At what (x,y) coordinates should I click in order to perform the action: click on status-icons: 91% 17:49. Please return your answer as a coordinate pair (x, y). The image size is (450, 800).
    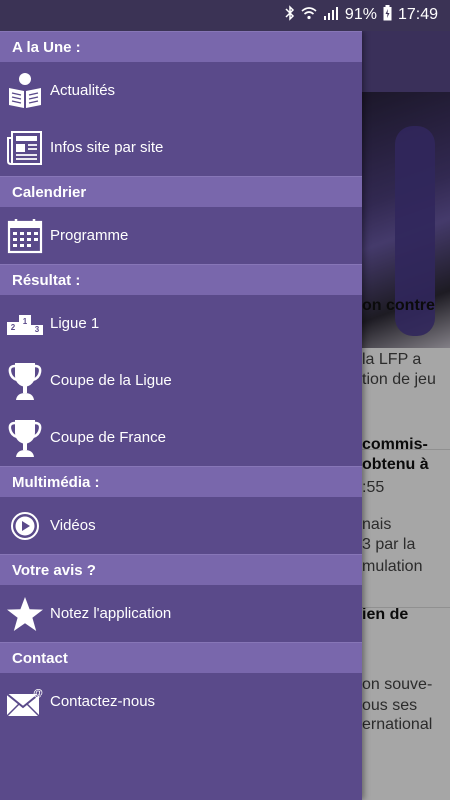
    Looking at the image, I should click on (361, 14).